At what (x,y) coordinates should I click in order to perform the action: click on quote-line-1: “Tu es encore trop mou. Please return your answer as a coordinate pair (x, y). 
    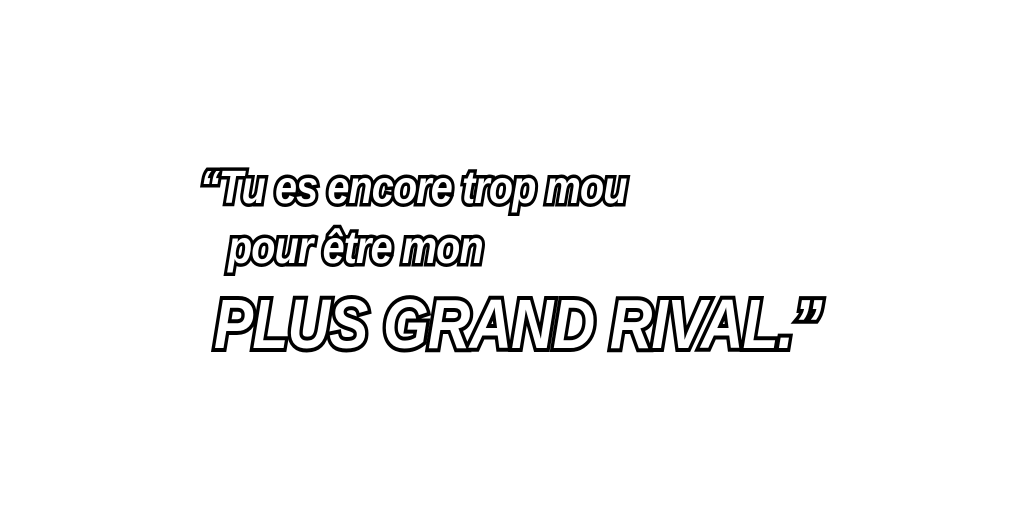
    Looking at the image, I should click on (413, 187).